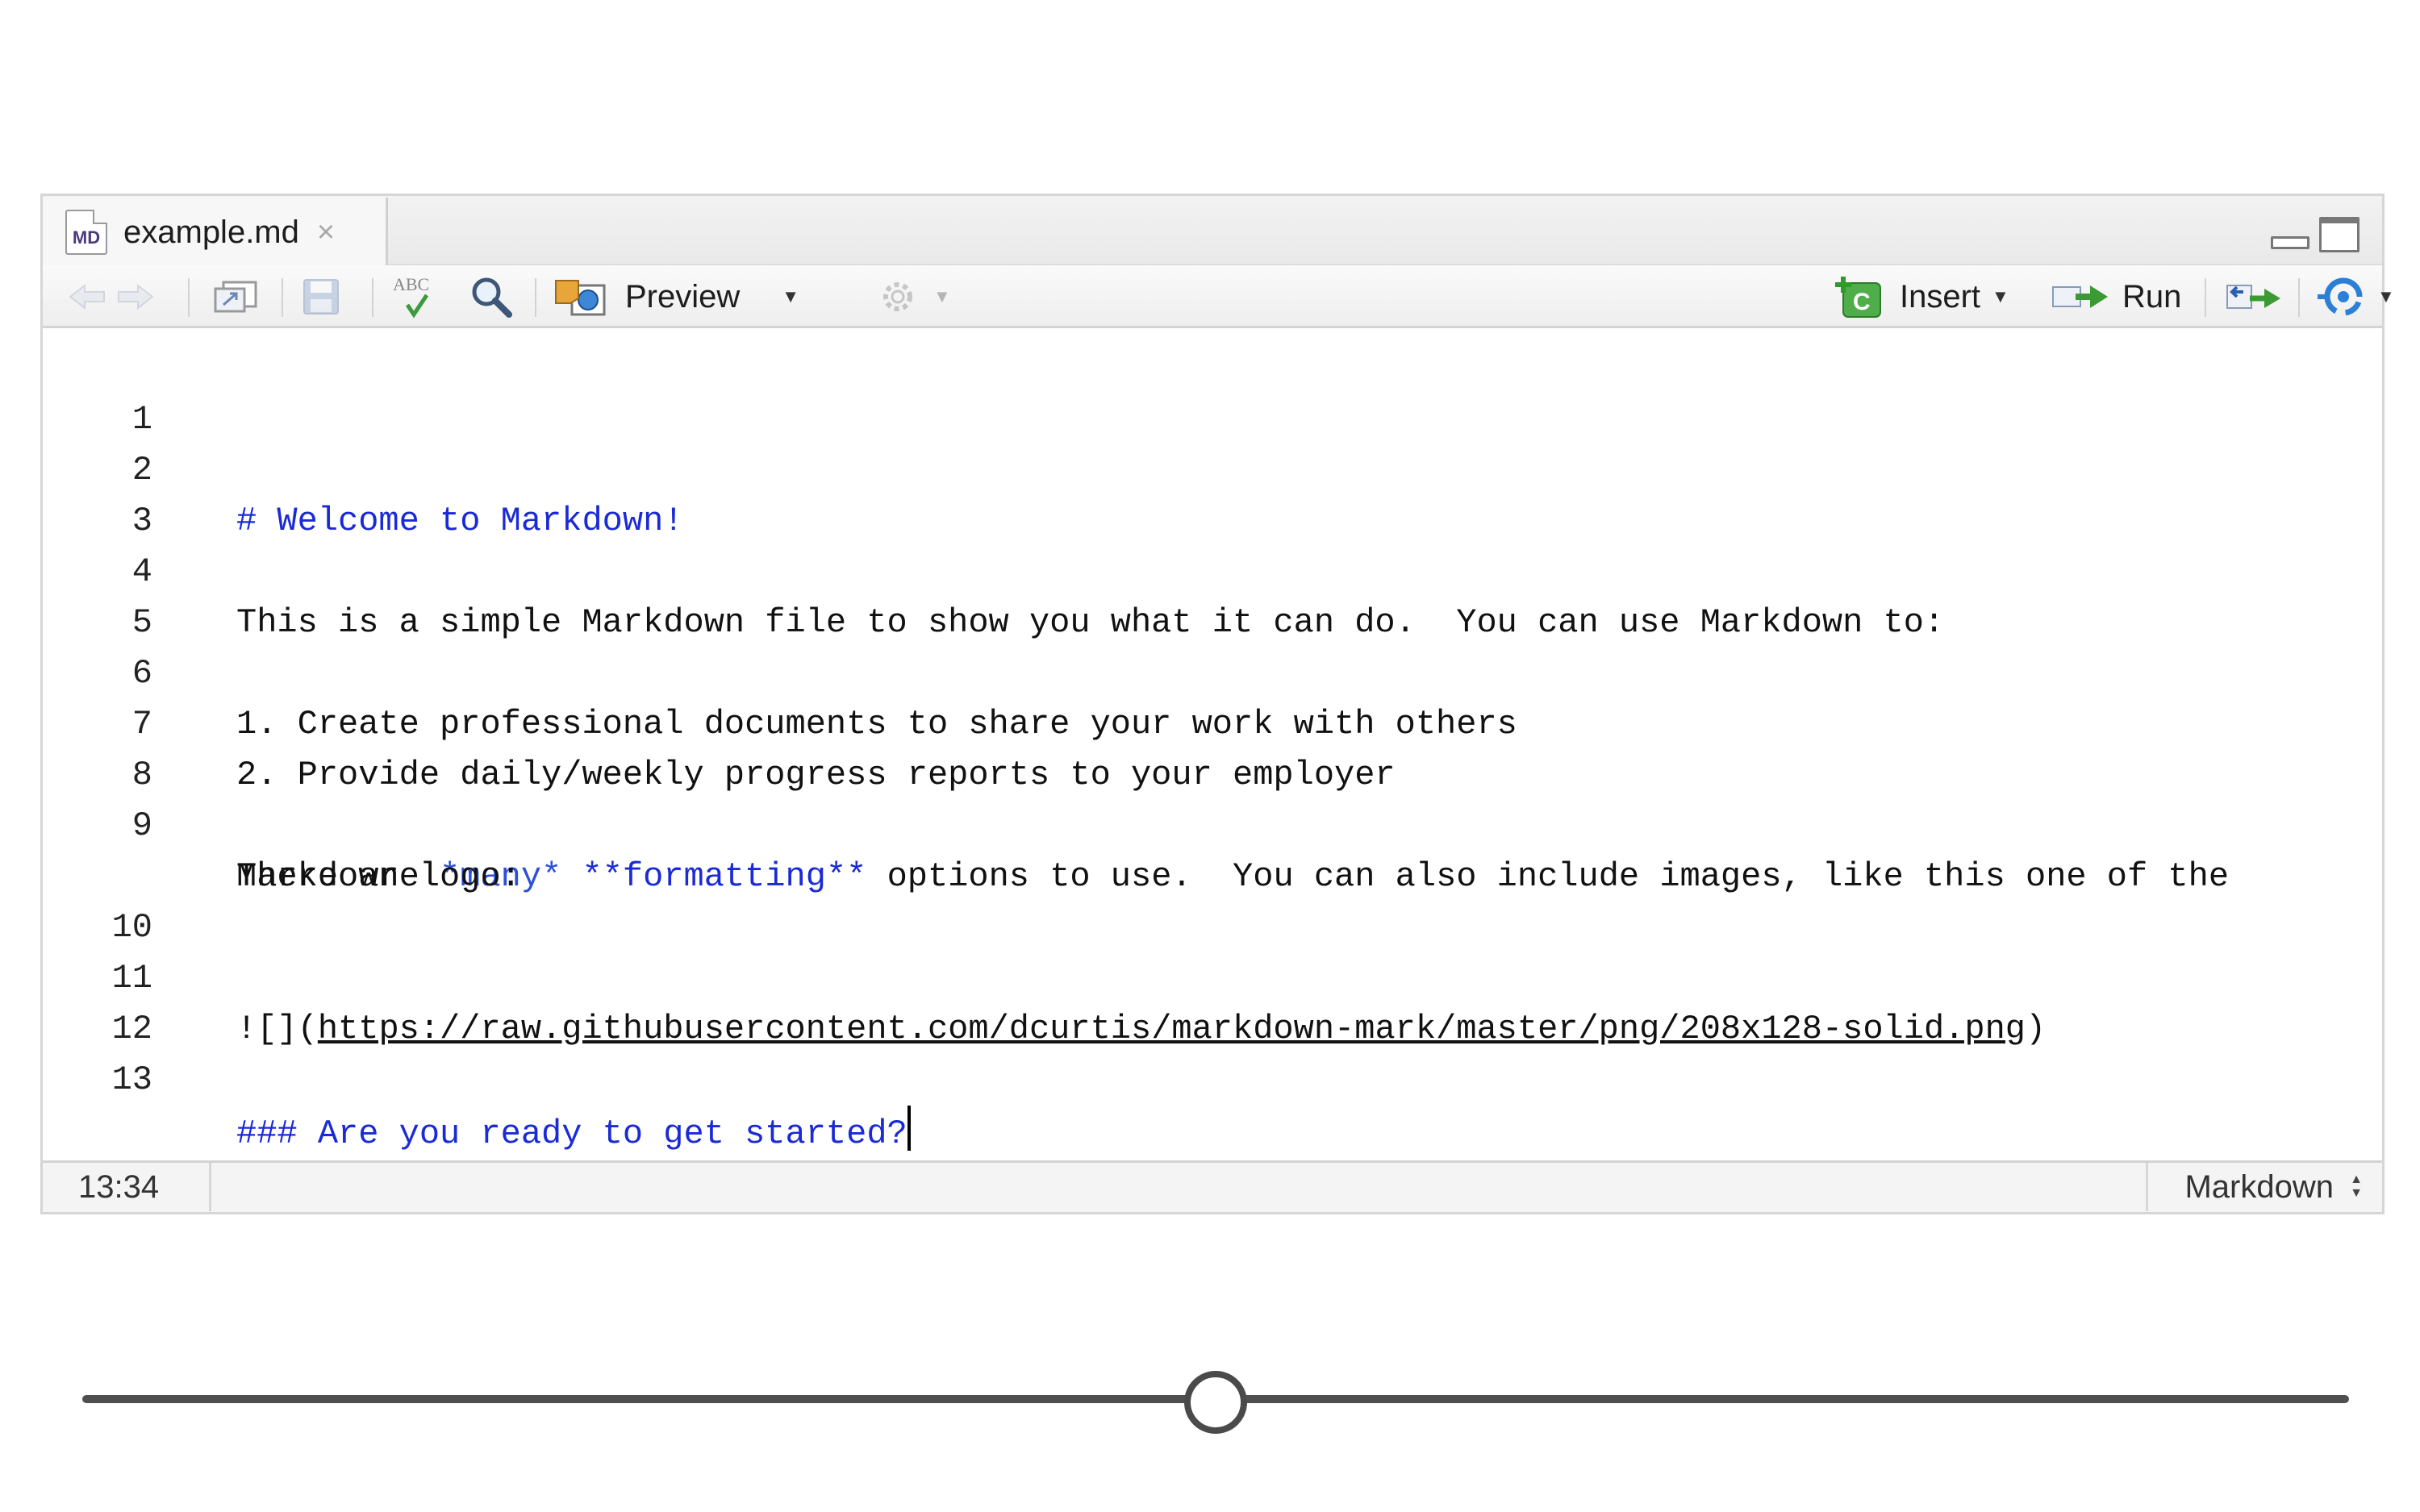  What do you see at coordinates (942, 296) in the screenshot?
I see `options-dropdown-icon: ▼` at bounding box center [942, 296].